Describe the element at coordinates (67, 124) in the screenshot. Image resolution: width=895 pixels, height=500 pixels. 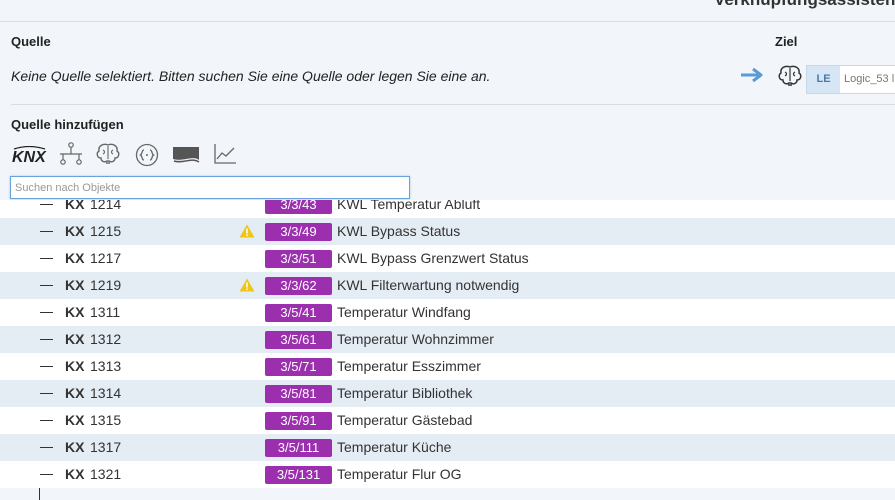
I see `add-source-label: Quelle hinzufügen` at that location.